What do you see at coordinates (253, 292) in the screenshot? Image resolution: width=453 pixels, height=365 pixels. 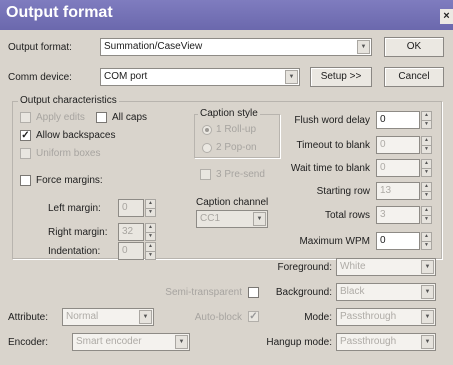 I see `semi-transparent-checkbox` at bounding box center [253, 292].